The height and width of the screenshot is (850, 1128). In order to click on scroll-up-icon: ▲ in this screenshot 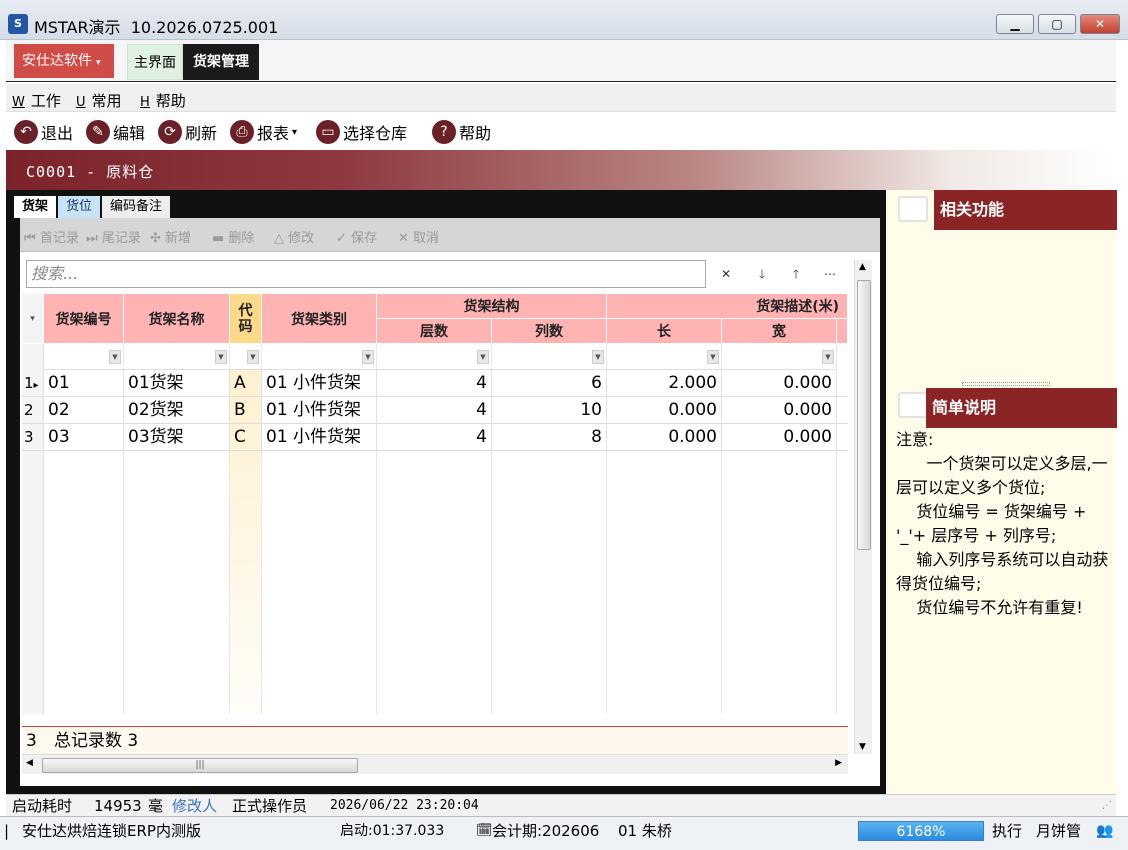, I will do `click(862, 267)`.